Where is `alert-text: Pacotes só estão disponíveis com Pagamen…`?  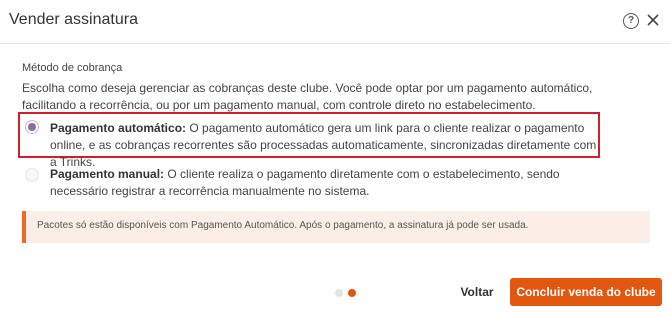 alert-text: Pacotes só estão disponíveis com Pagamen… is located at coordinates (283, 225).